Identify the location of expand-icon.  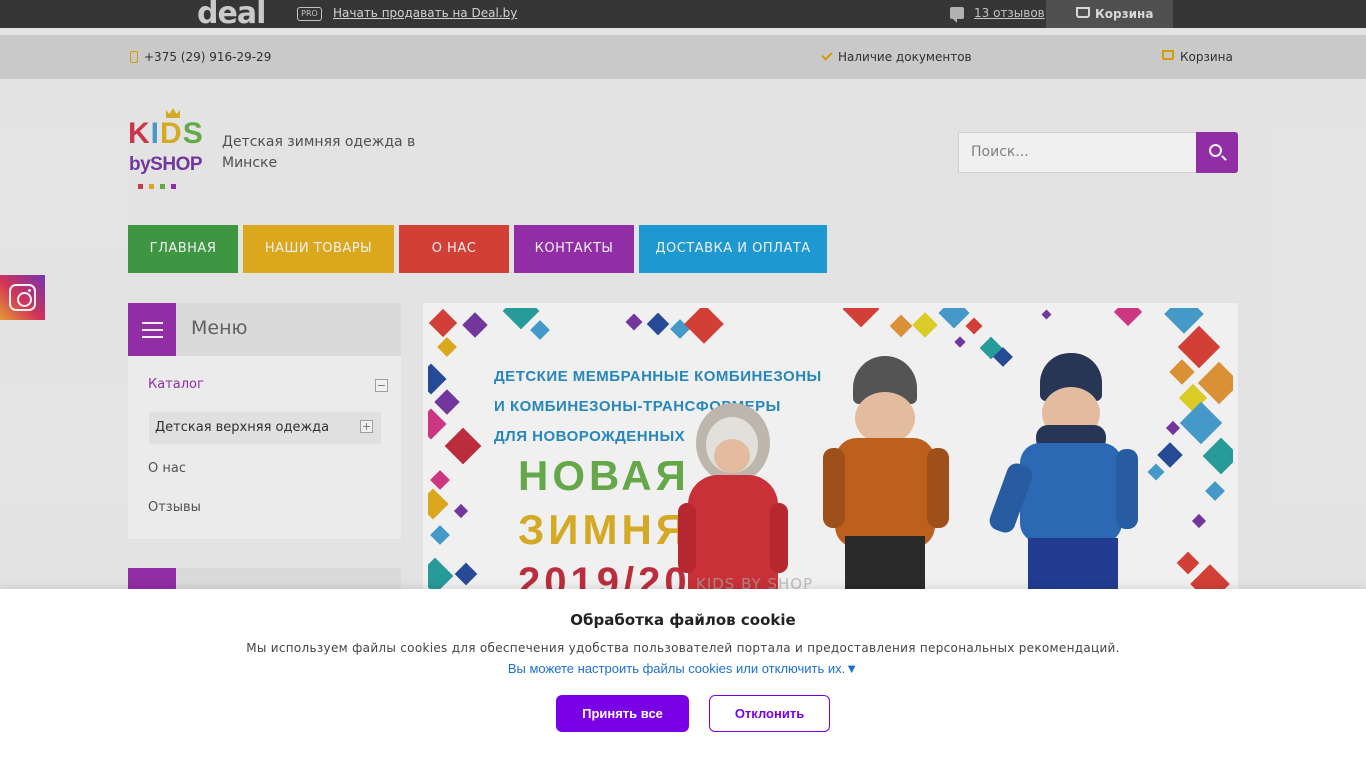
(366, 426).